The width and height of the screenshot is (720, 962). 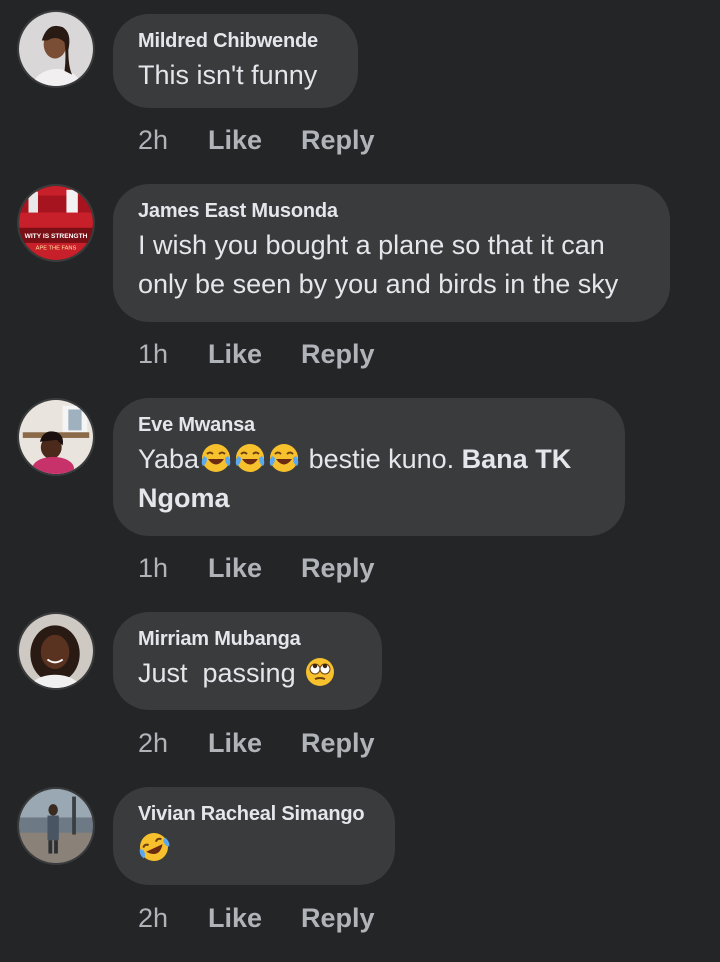 I want to click on comment-text-line: only be seen by you and birds in the sky, so click(x=378, y=284).